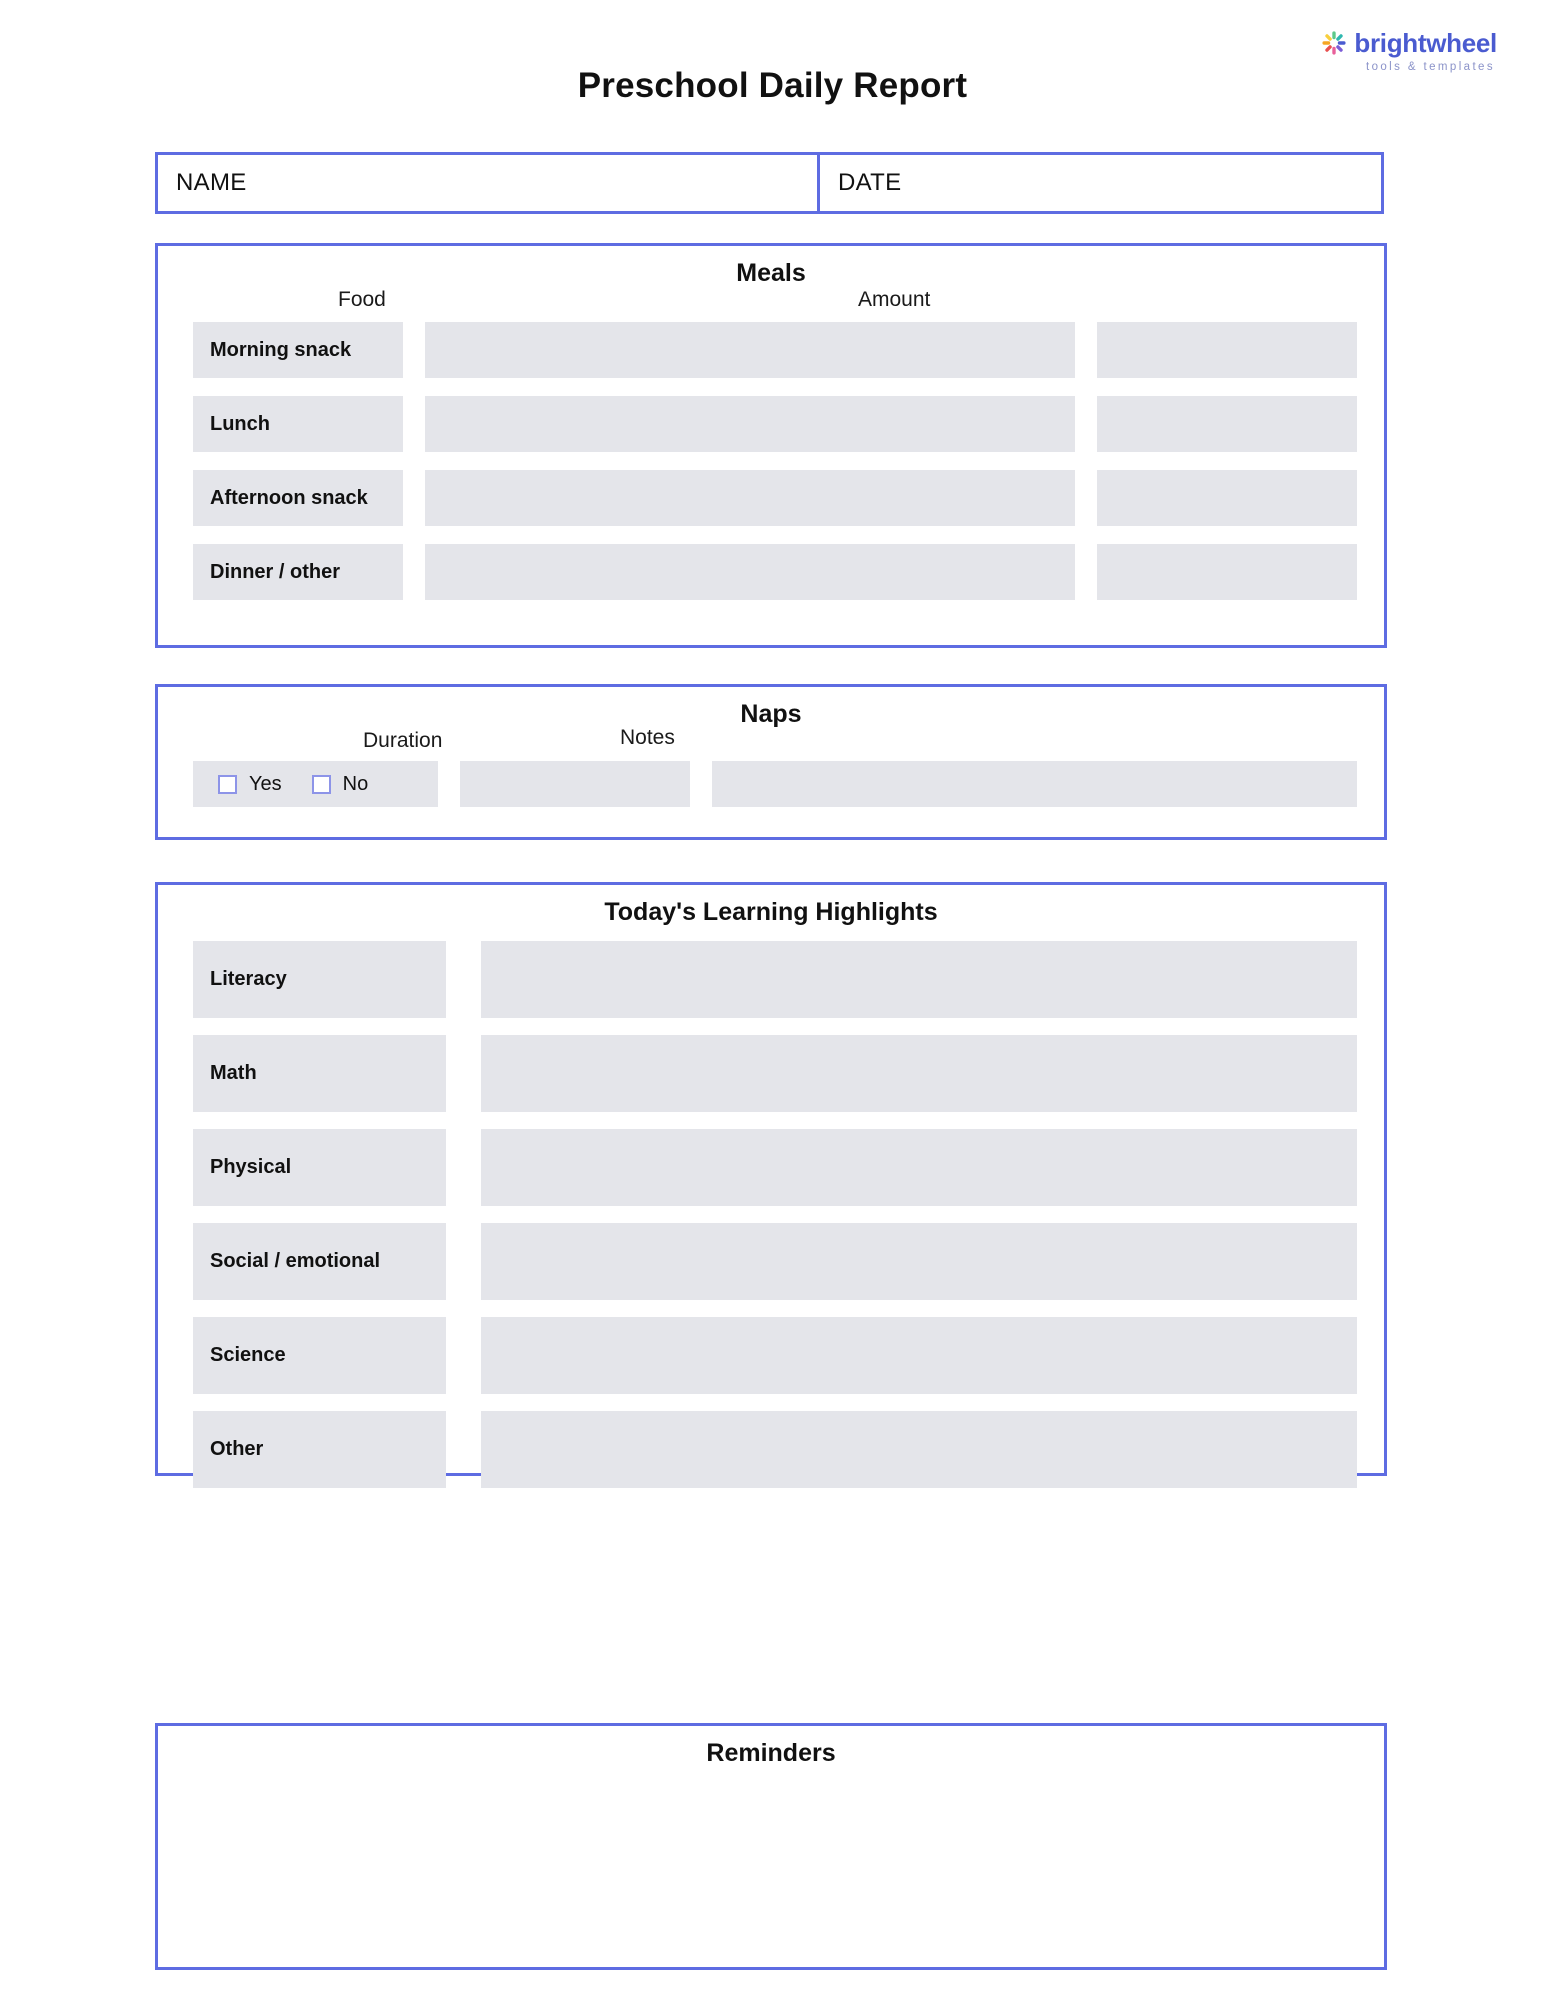  Describe the element at coordinates (319, 979) in the screenshot. I see `learning-label-literacy: Literacy` at that location.